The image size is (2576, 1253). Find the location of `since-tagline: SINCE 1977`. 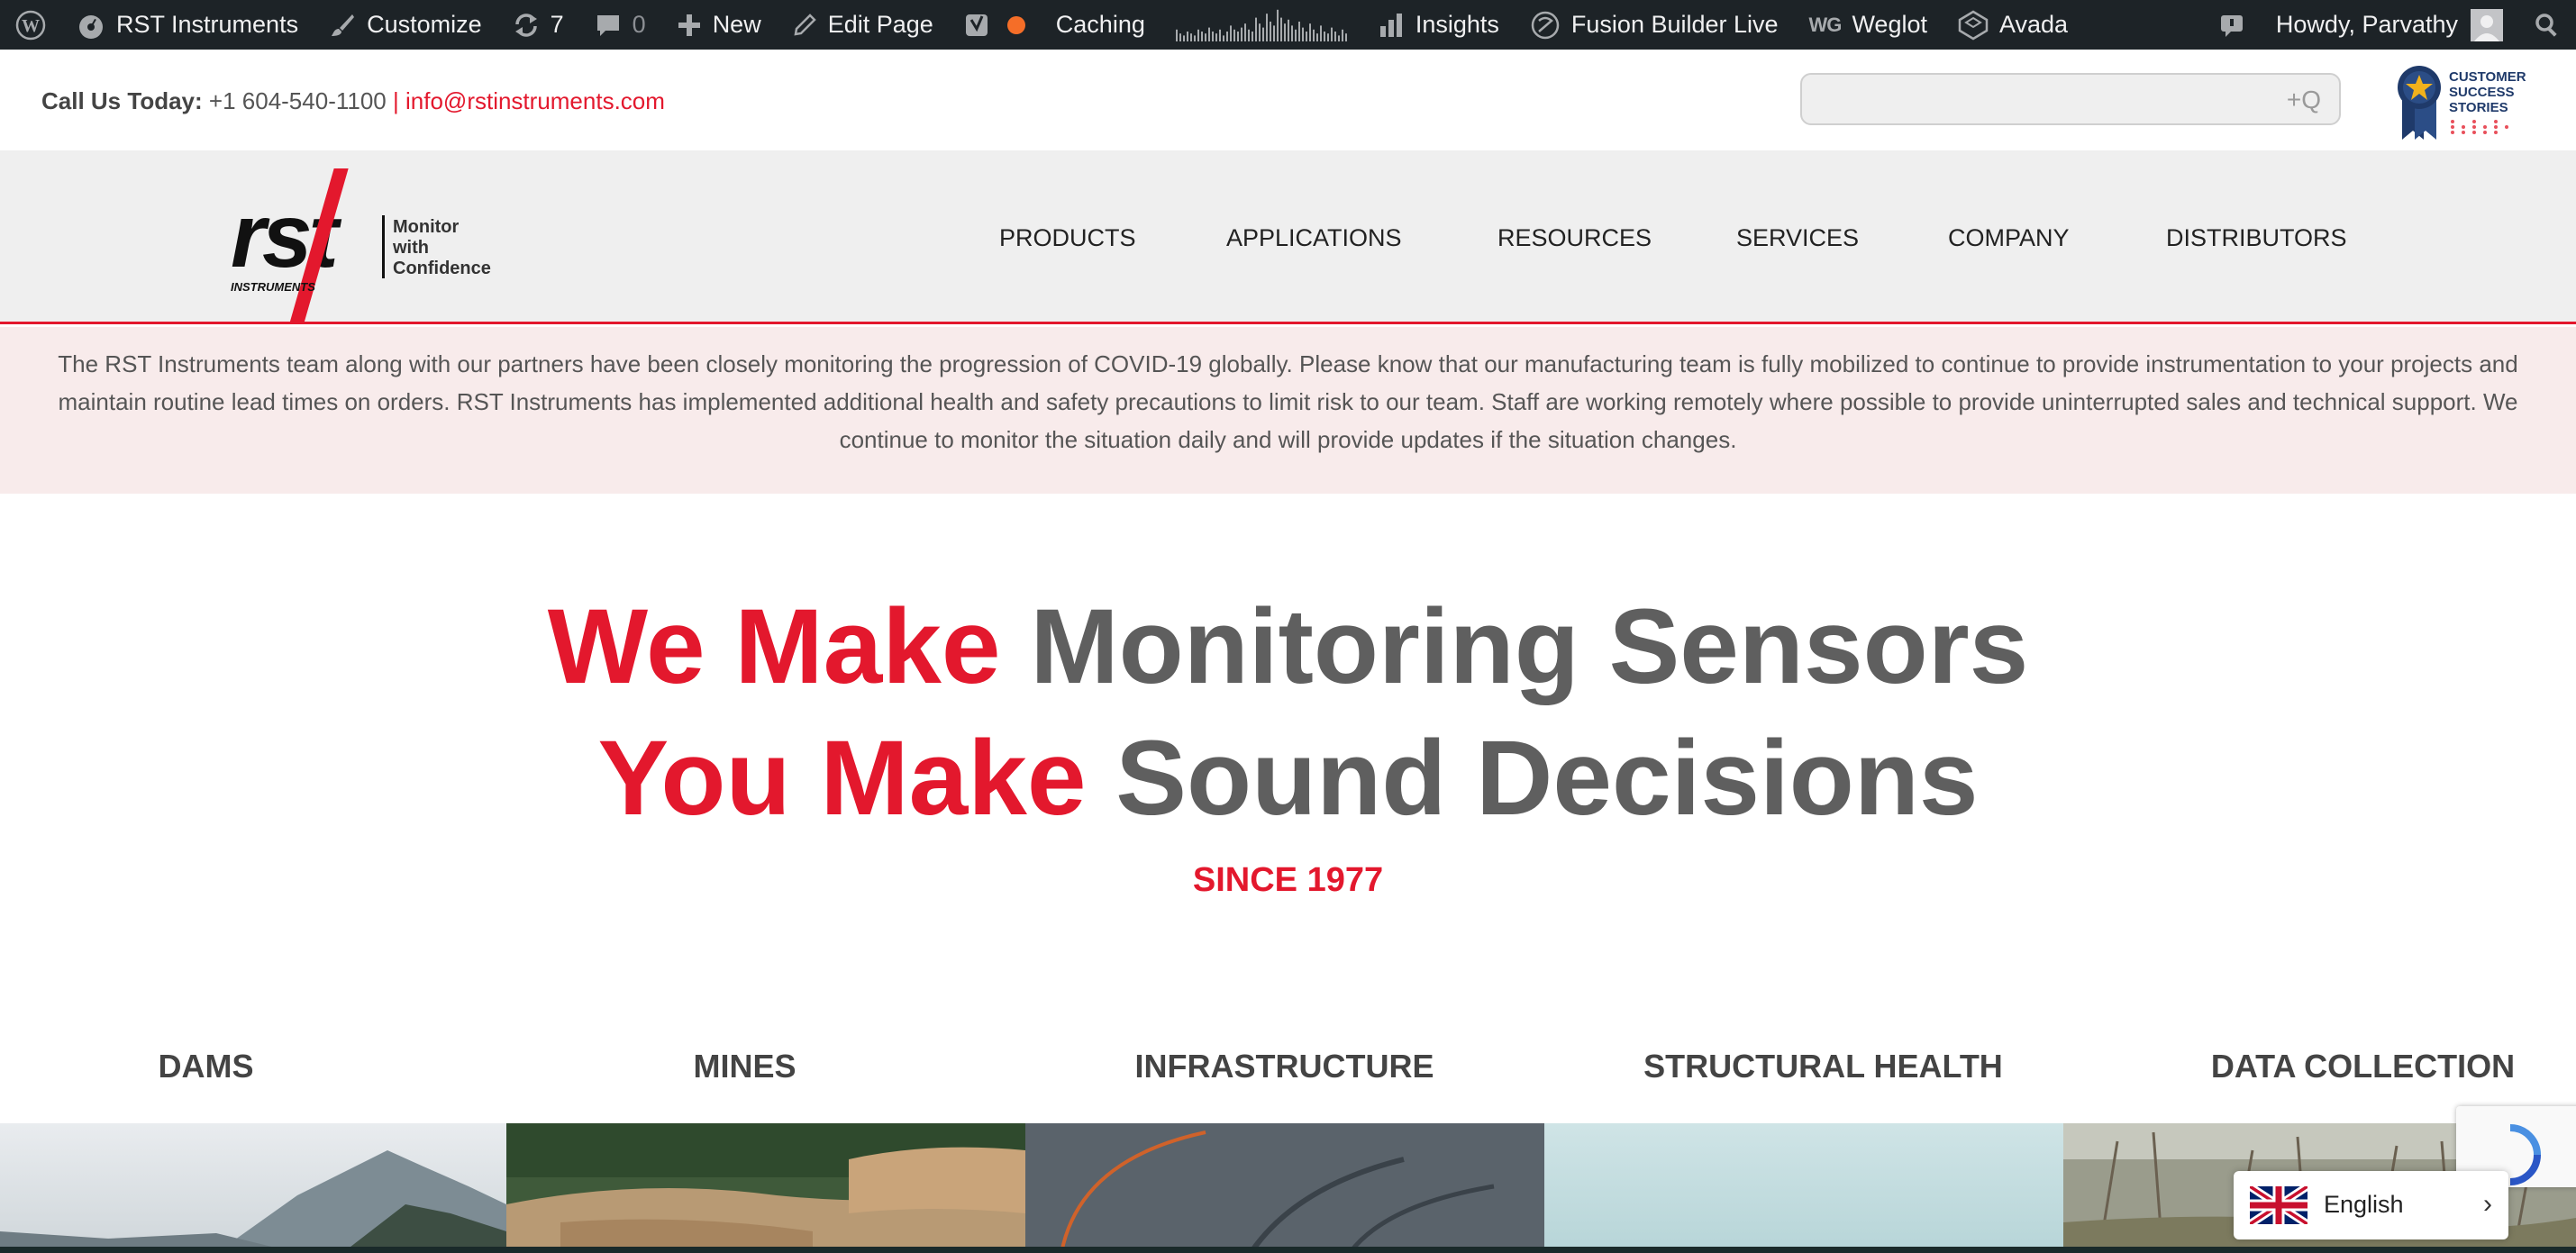

since-tagline: SINCE 1977 is located at coordinates (1288, 880).